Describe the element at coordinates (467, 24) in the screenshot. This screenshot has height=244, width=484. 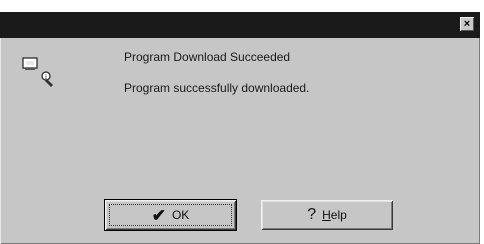
I see `close-button: ×` at that location.